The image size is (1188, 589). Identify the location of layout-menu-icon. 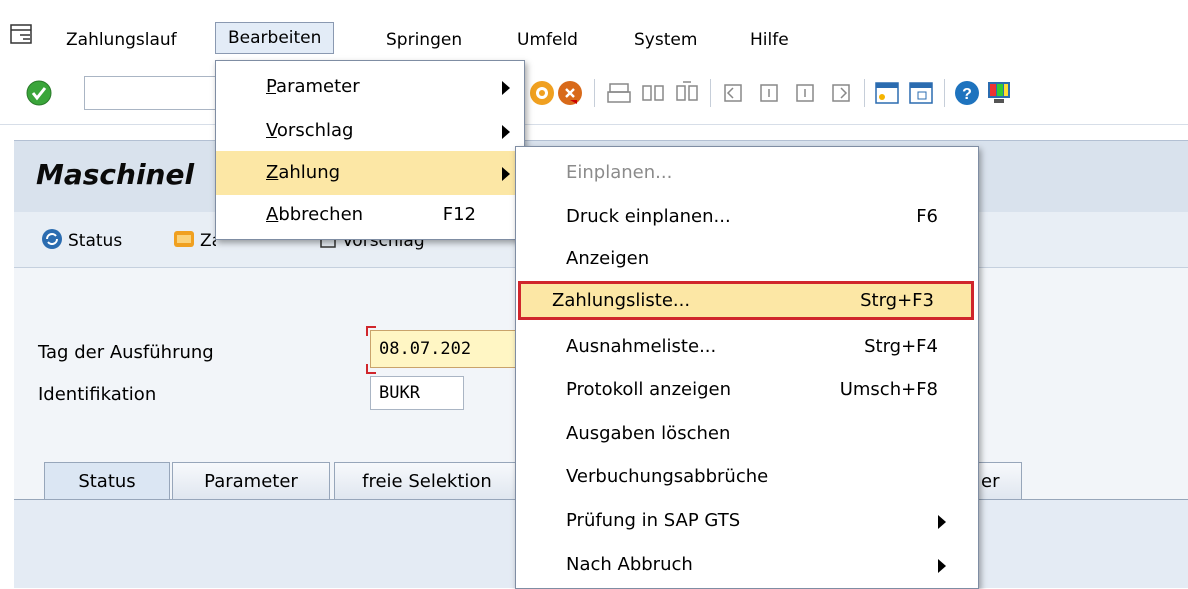
(999, 93).